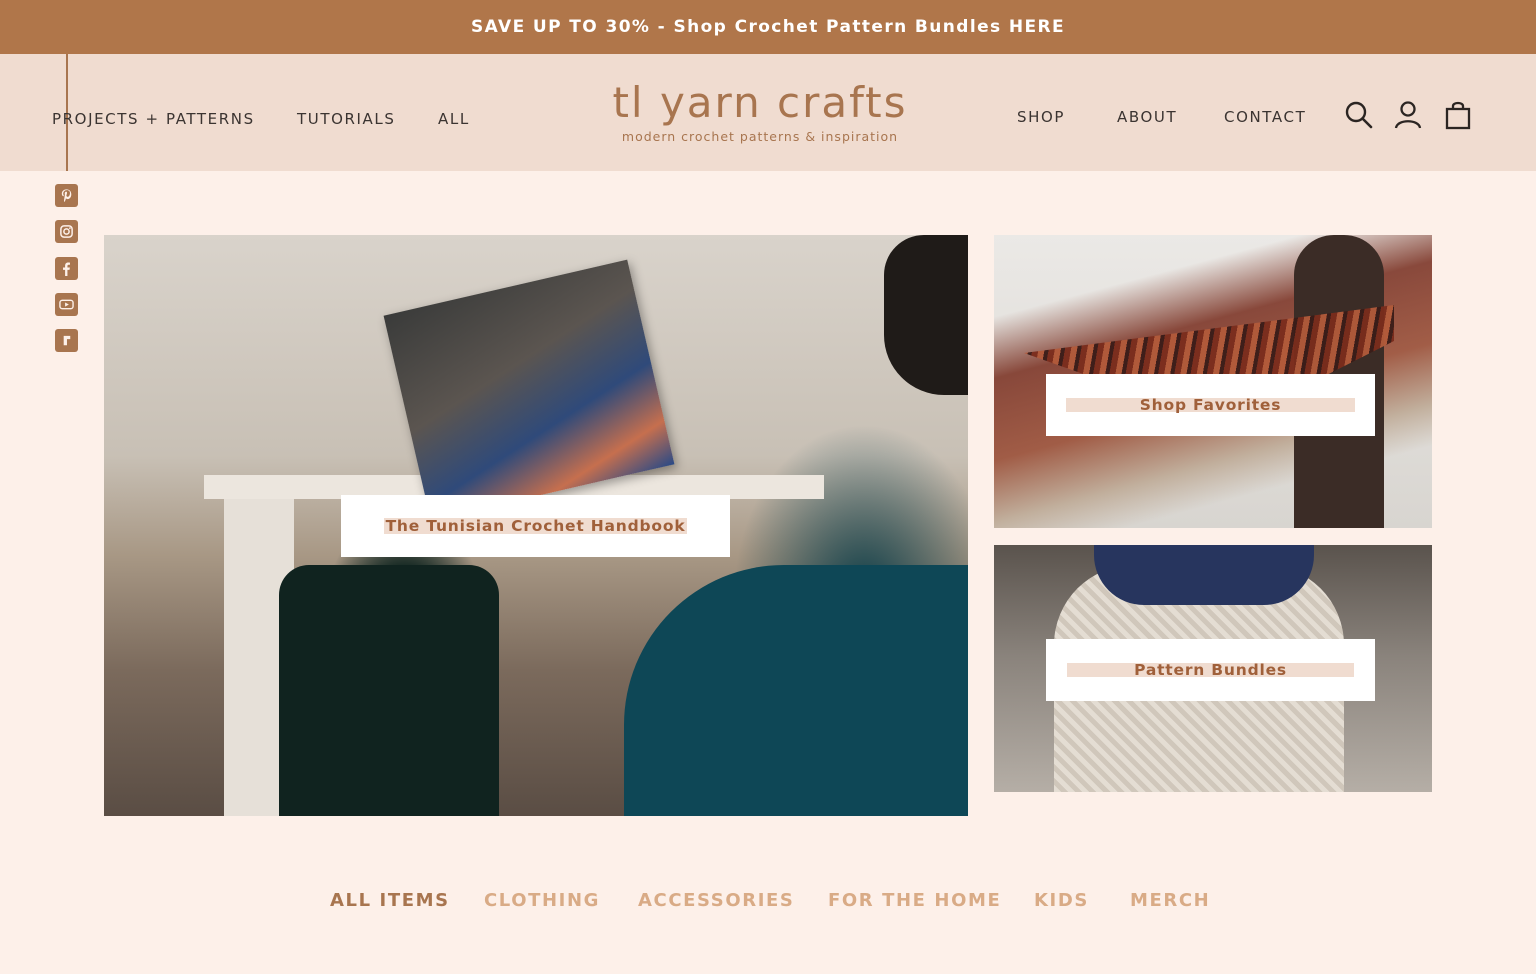 This screenshot has height=974, width=1536. Describe the element at coordinates (389, 690) in the screenshot. I see `stocking-shape` at that location.